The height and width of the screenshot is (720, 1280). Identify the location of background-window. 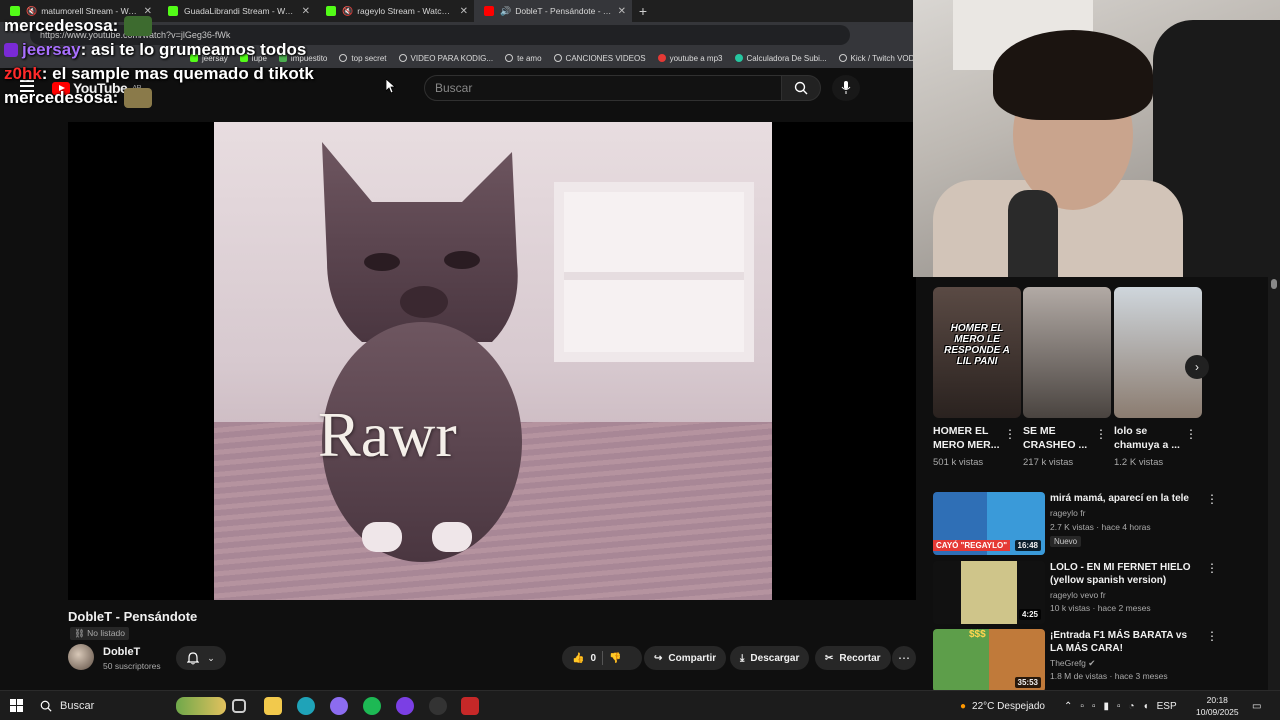
(654, 272).